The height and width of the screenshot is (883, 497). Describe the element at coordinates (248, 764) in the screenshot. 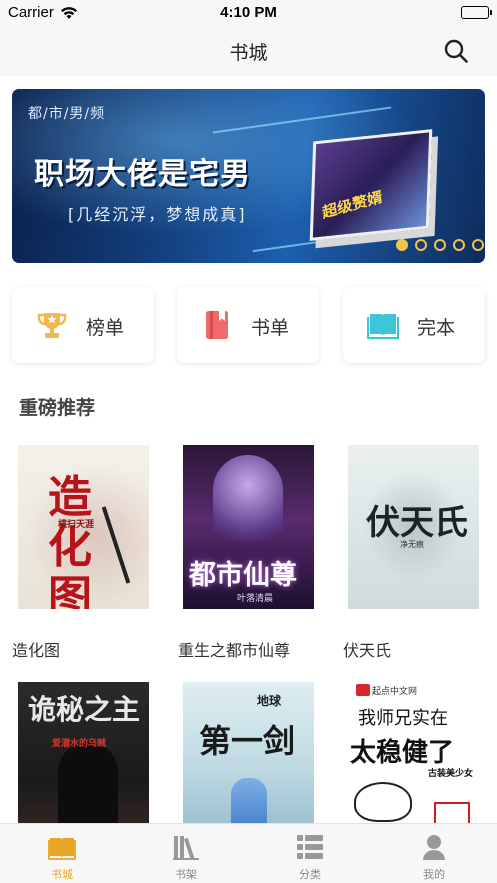

I see `book-cover: 地球 第一剑` at that location.